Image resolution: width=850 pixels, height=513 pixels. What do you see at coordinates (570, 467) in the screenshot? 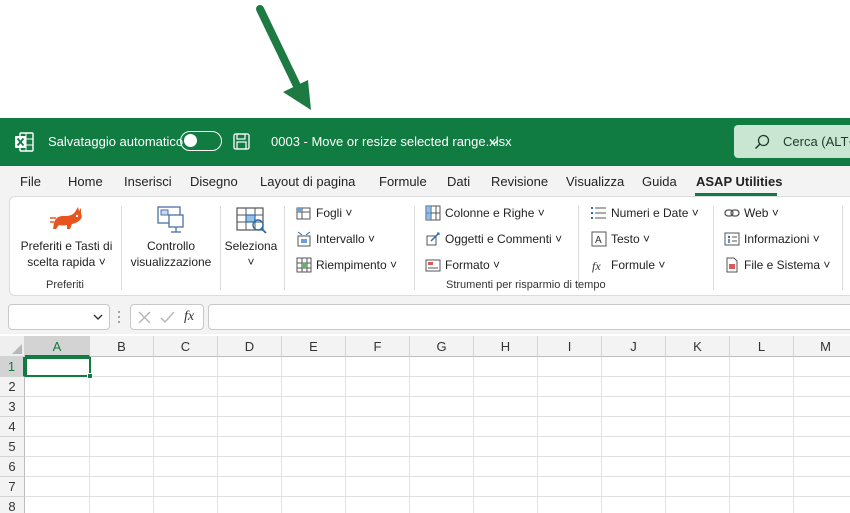
I see `cell-I6` at bounding box center [570, 467].